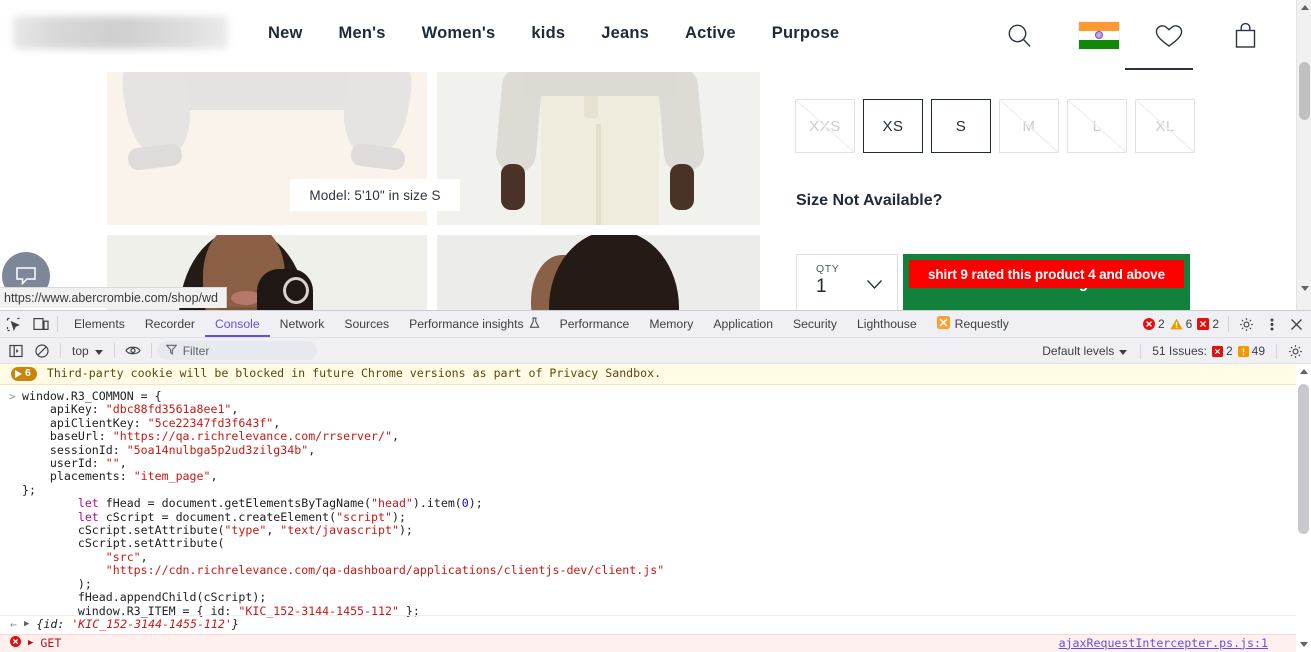 The image size is (1311, 652). Describe the element at coordinates (1179, 351) in the screenshot. I see `issues-label: 51 Issues:` at that location.